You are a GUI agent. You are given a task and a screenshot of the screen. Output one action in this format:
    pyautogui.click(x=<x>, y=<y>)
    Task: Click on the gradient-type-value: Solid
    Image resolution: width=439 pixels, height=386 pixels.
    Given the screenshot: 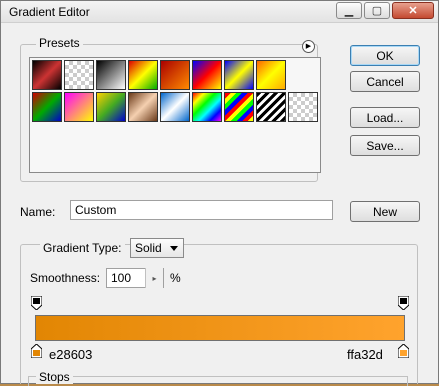 What is the action you would take?
    pyautogui.click(x=148, y=248)
    